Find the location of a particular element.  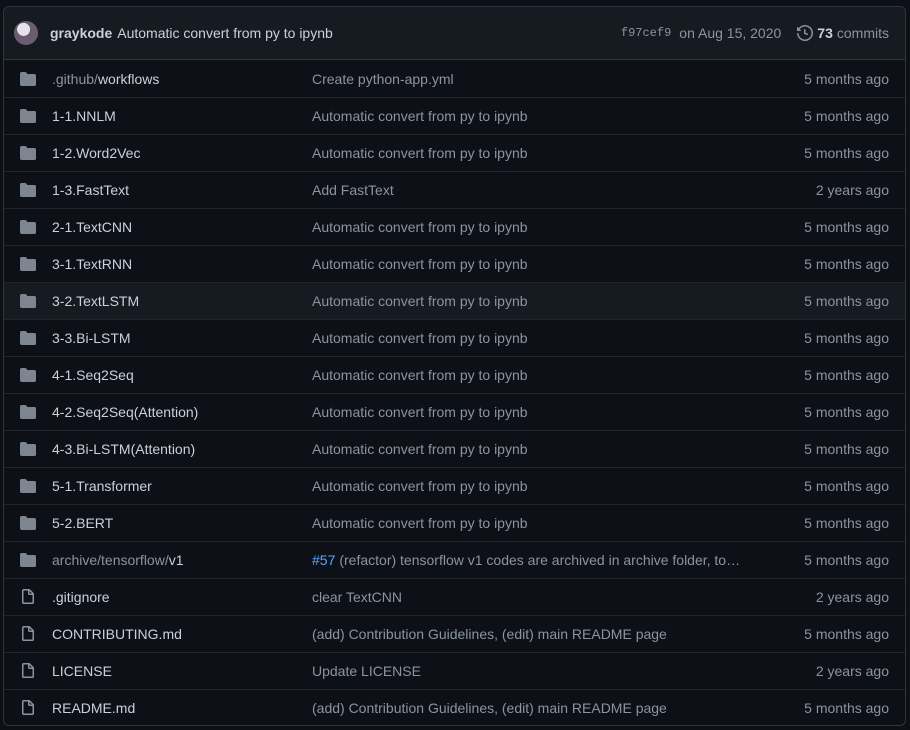

avatar is located at coordinates (26, 33).